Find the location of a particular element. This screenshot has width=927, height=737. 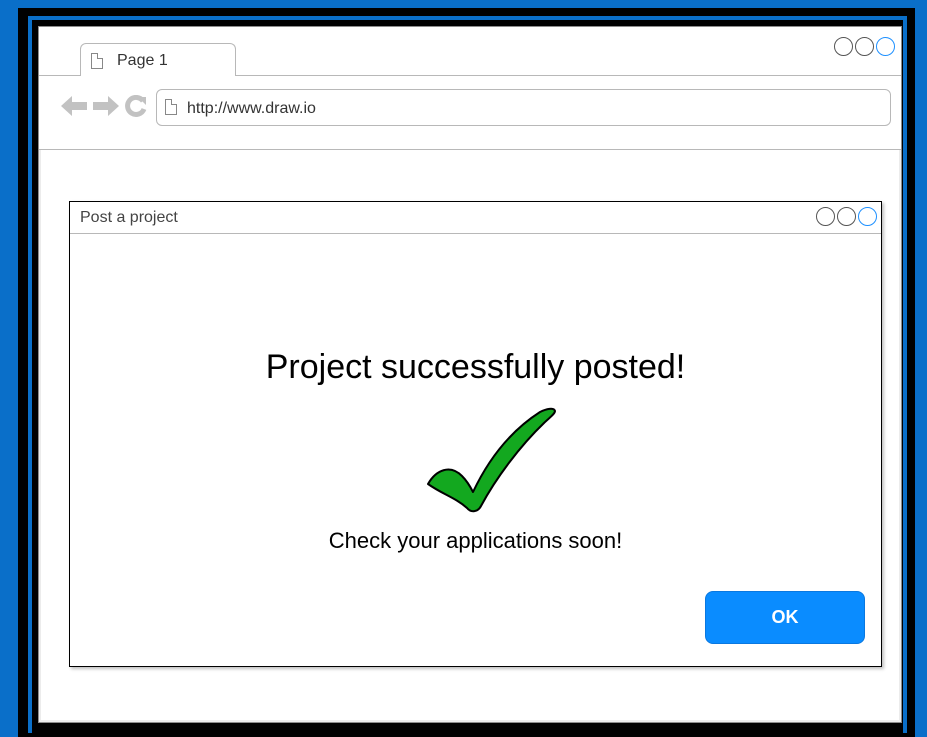

dialog-window-controls is located at coordinates (846, 216).